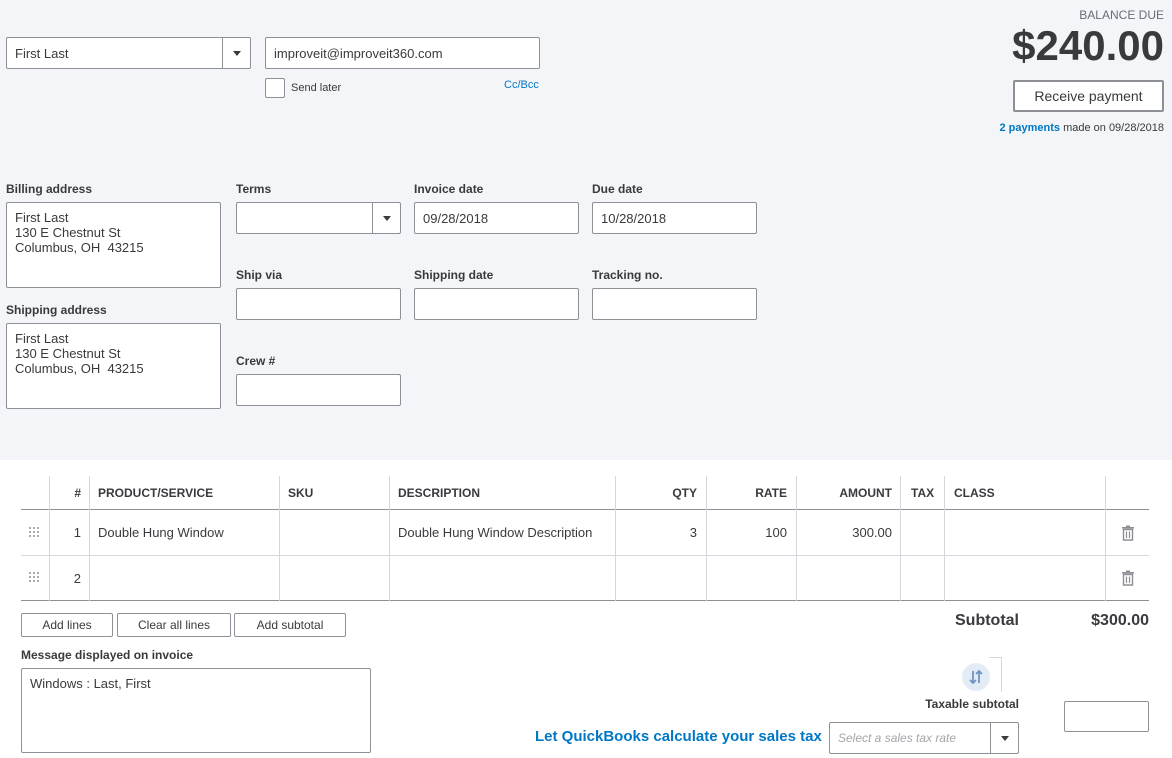 Image resolution: width=1172 pixels, height=758 pixels. Describe the element at coordinates (275, 88) in the screenshot. I see `send-later-checkbox` at that location.